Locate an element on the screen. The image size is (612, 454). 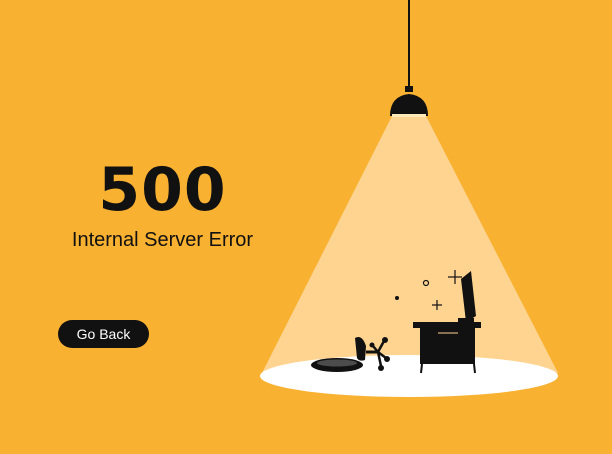
floor-spotlight is located at coordinates (409, 376).